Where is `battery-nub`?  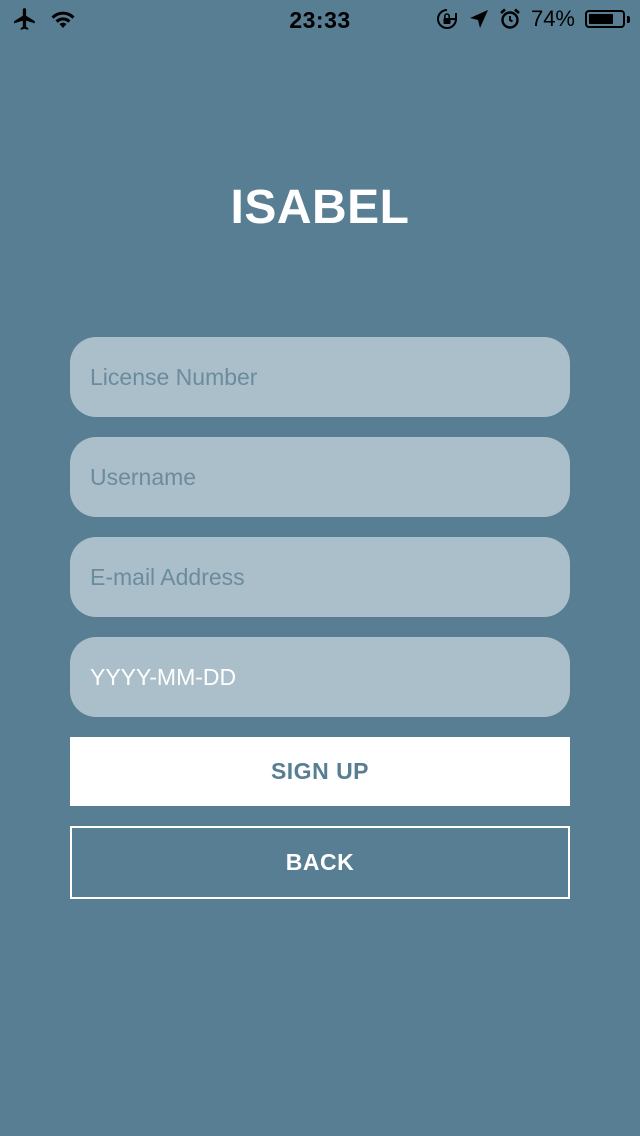 battery-nub is located at coordinates (628, 19).